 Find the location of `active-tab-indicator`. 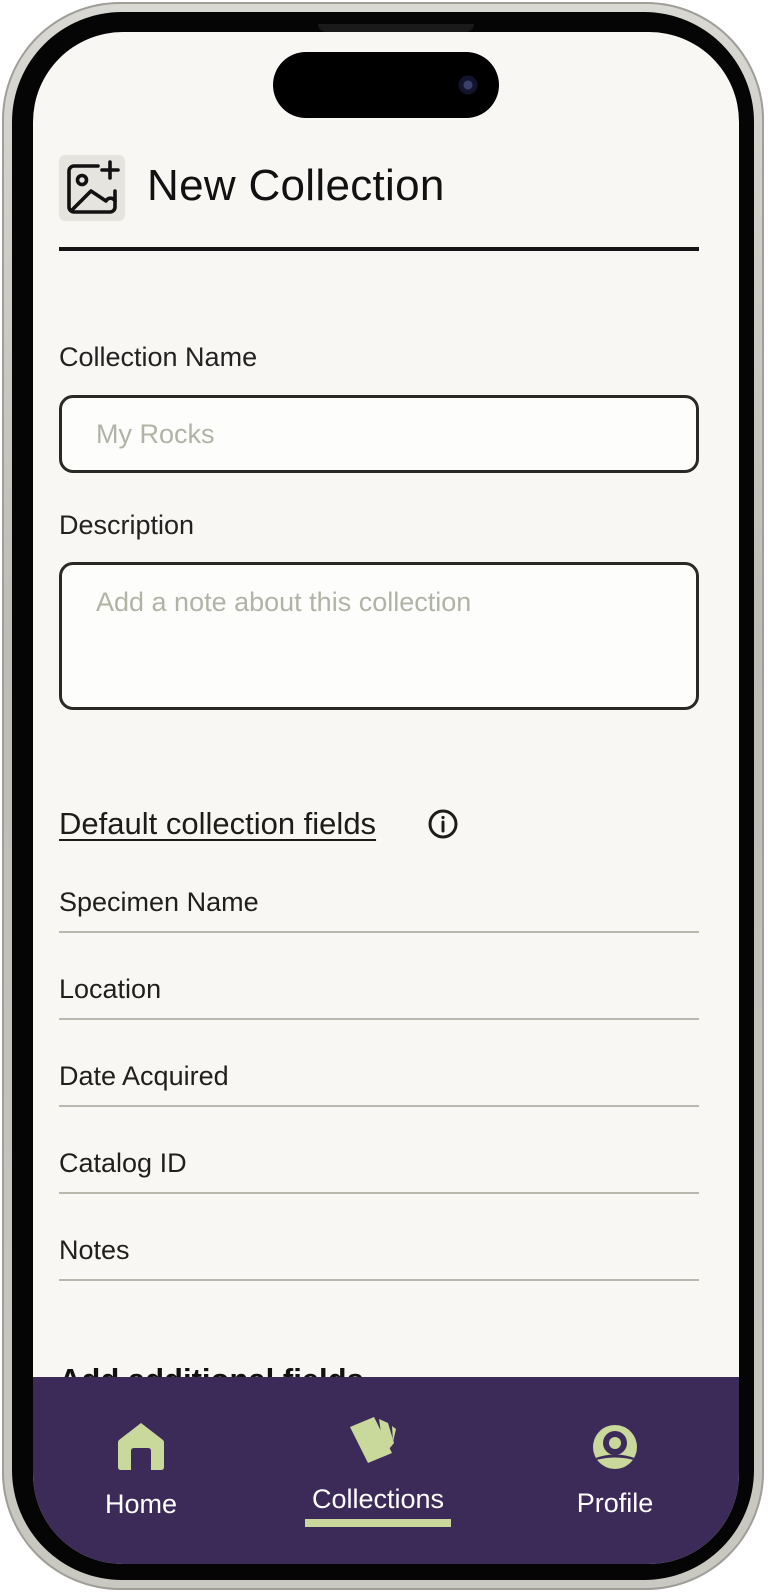

active-tab-indicator is located at coordinates (378, 1523).